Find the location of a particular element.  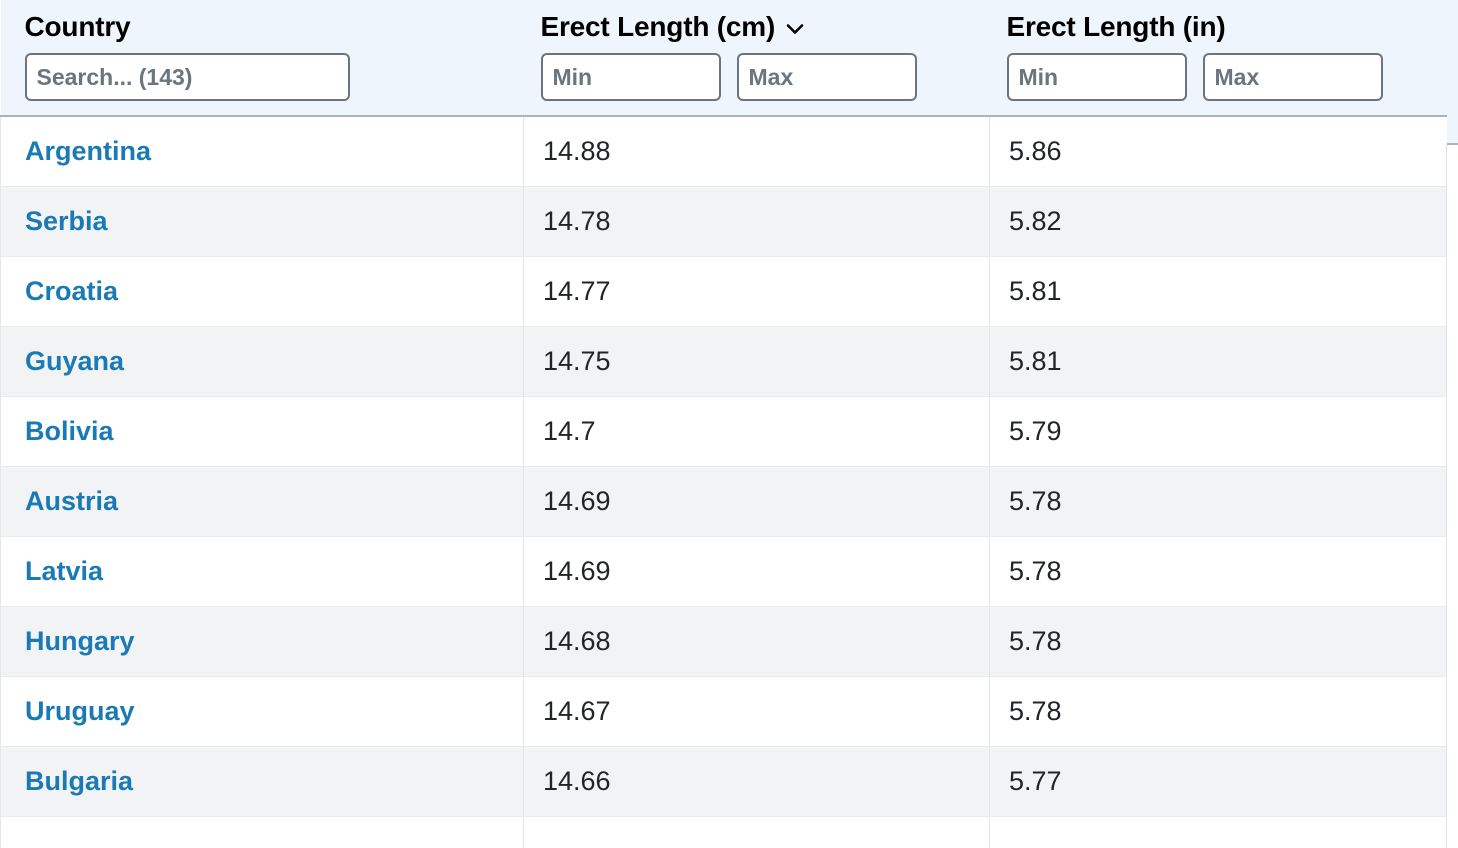

cell-country: Argentina is located at coordinates (262, 151).